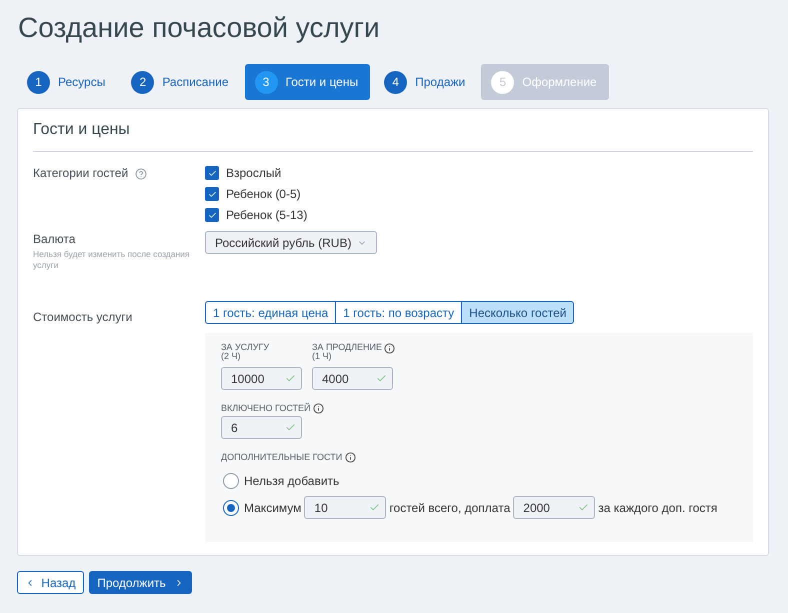 Image resolution: width=788 pixels, height=613 pixels. Describe the element at coordinates (180, 82) in the screenshot. I see `step-tab: 2 Расписание` at that location.